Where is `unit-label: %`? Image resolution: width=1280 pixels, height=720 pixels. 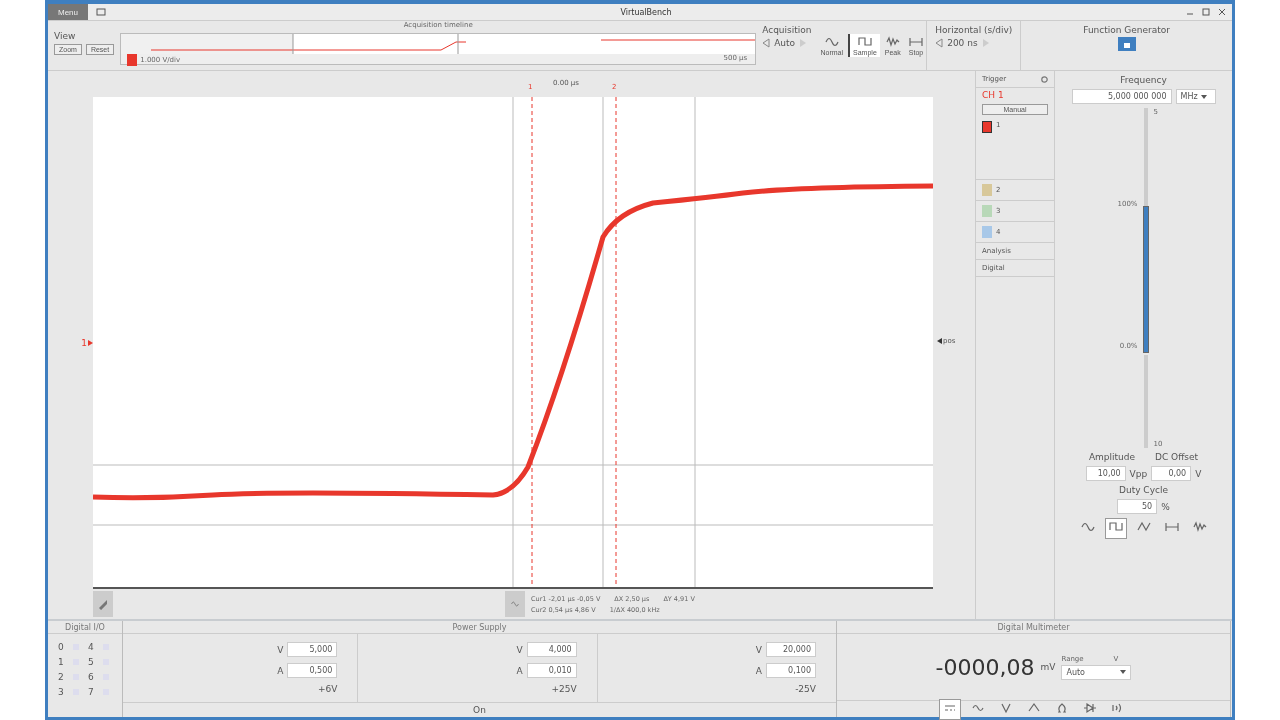 unit-label: % is located at coordinates (1165, 506).